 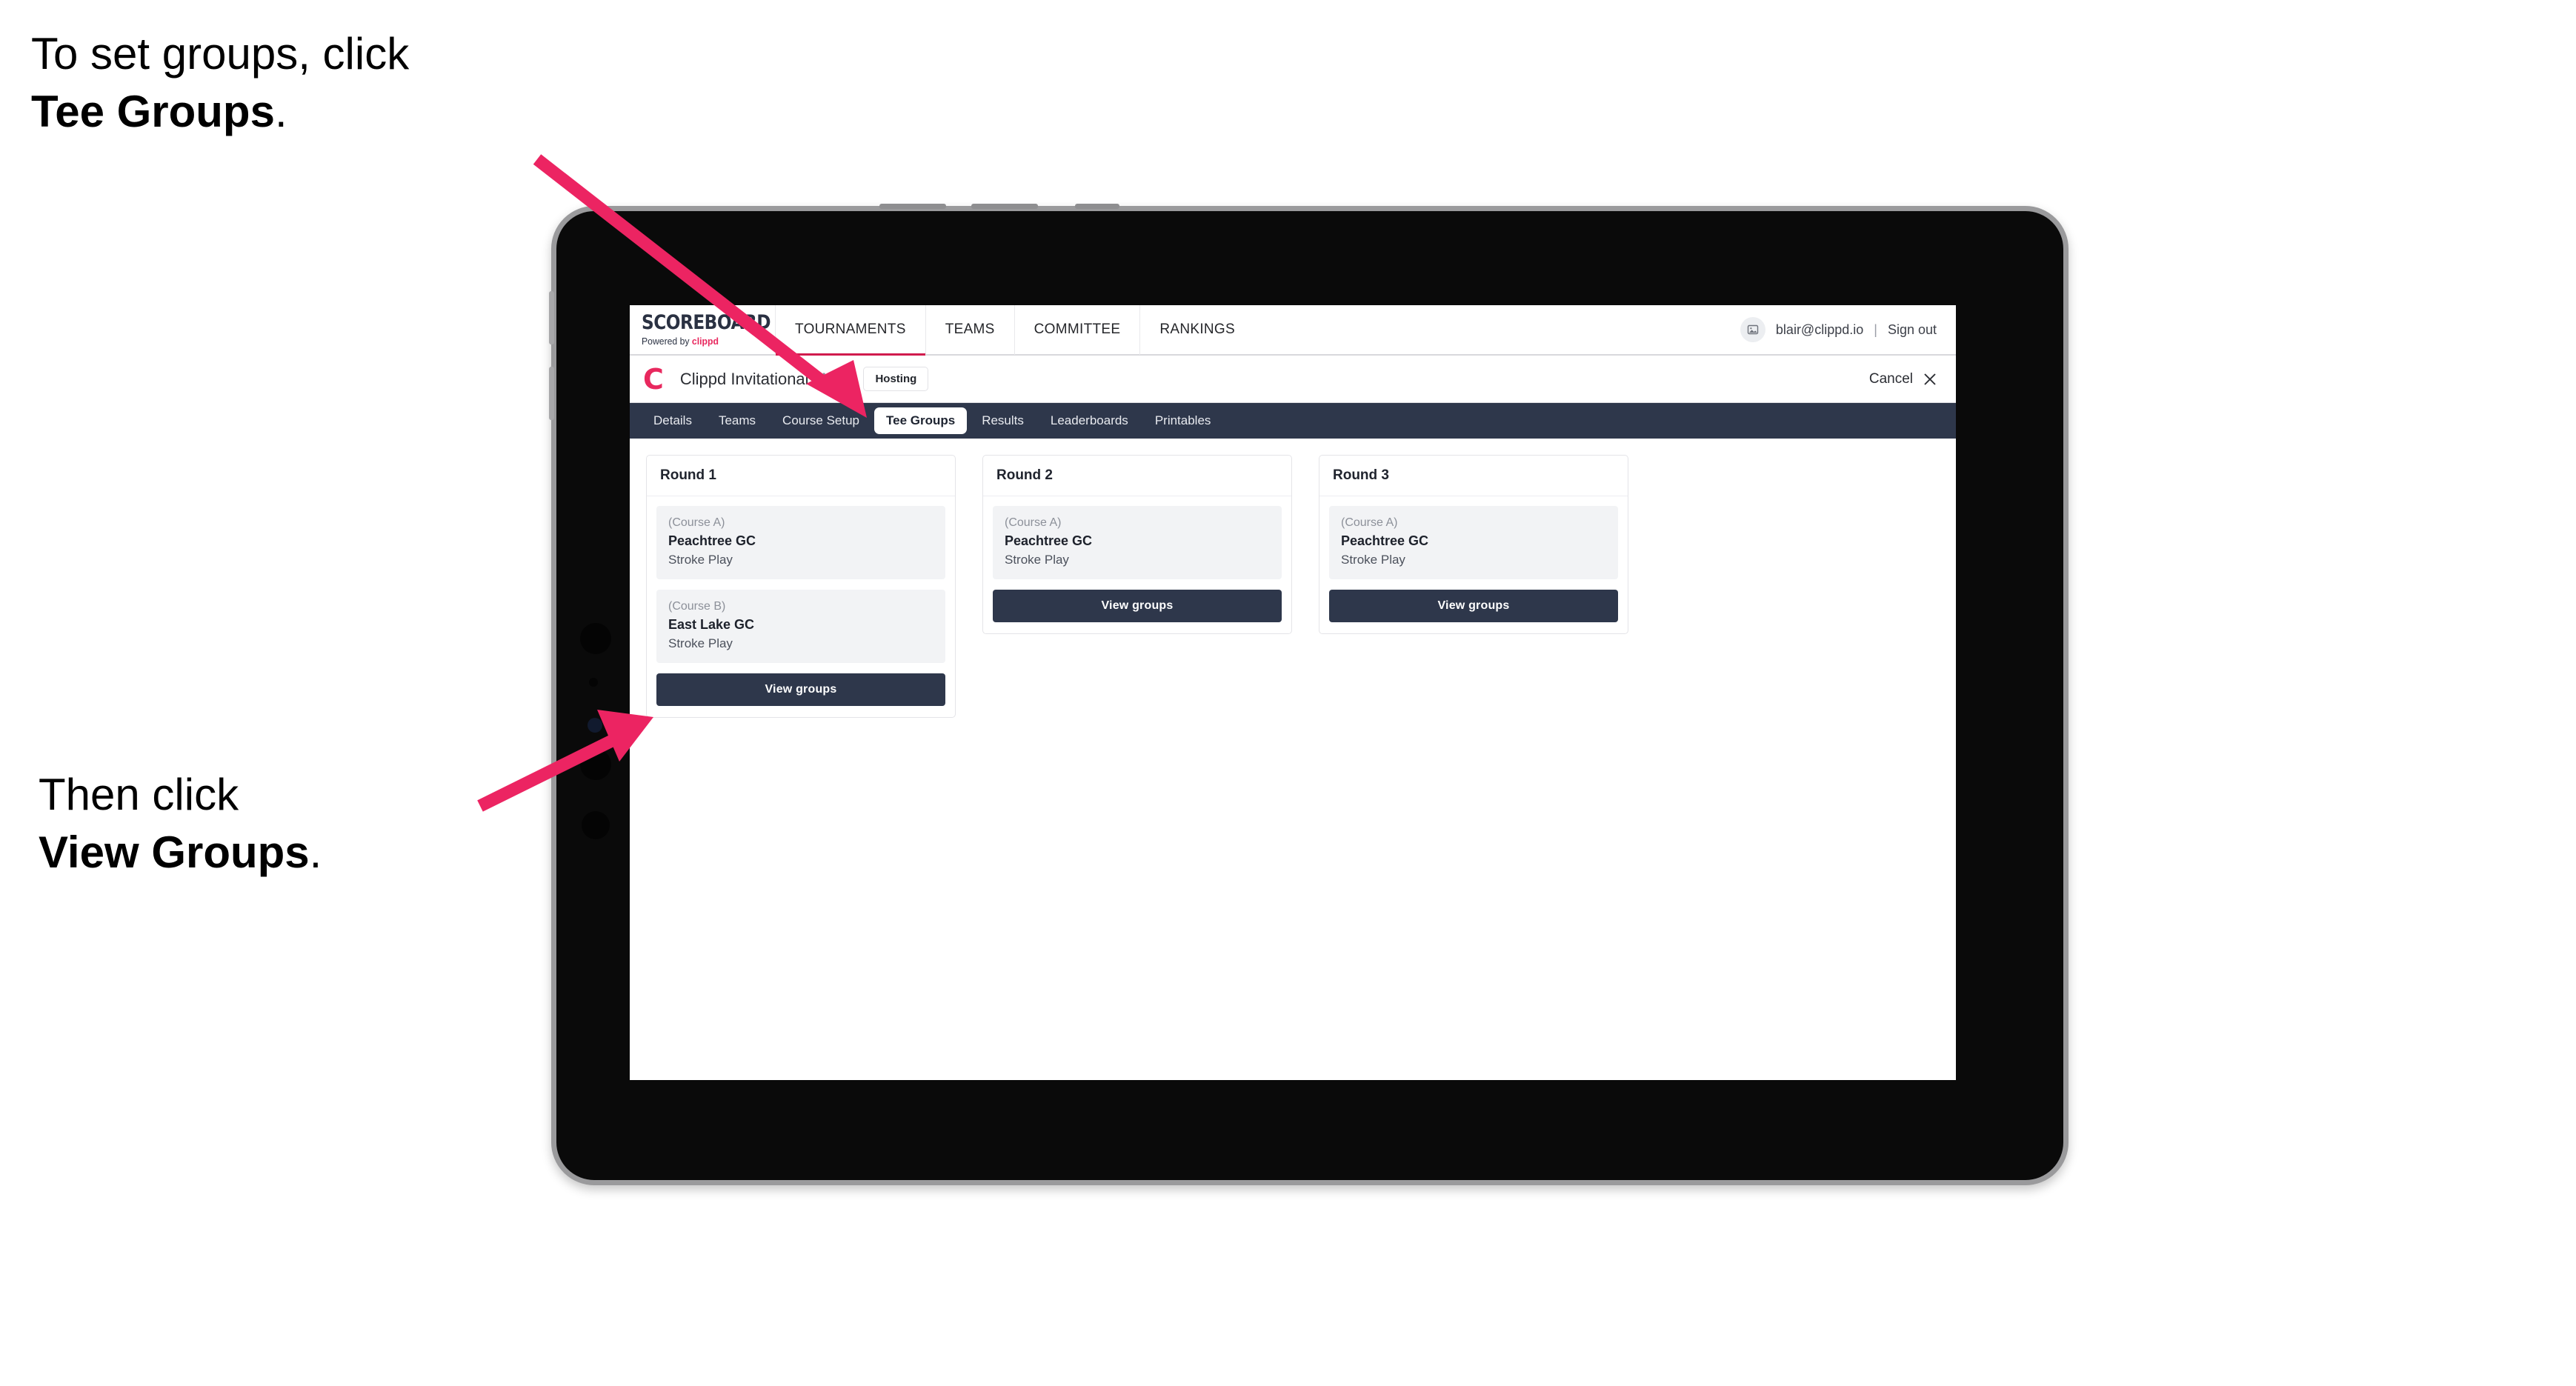 I want to click on nav-label-rankings: RANKINGS, so click(x=1197, y=329).